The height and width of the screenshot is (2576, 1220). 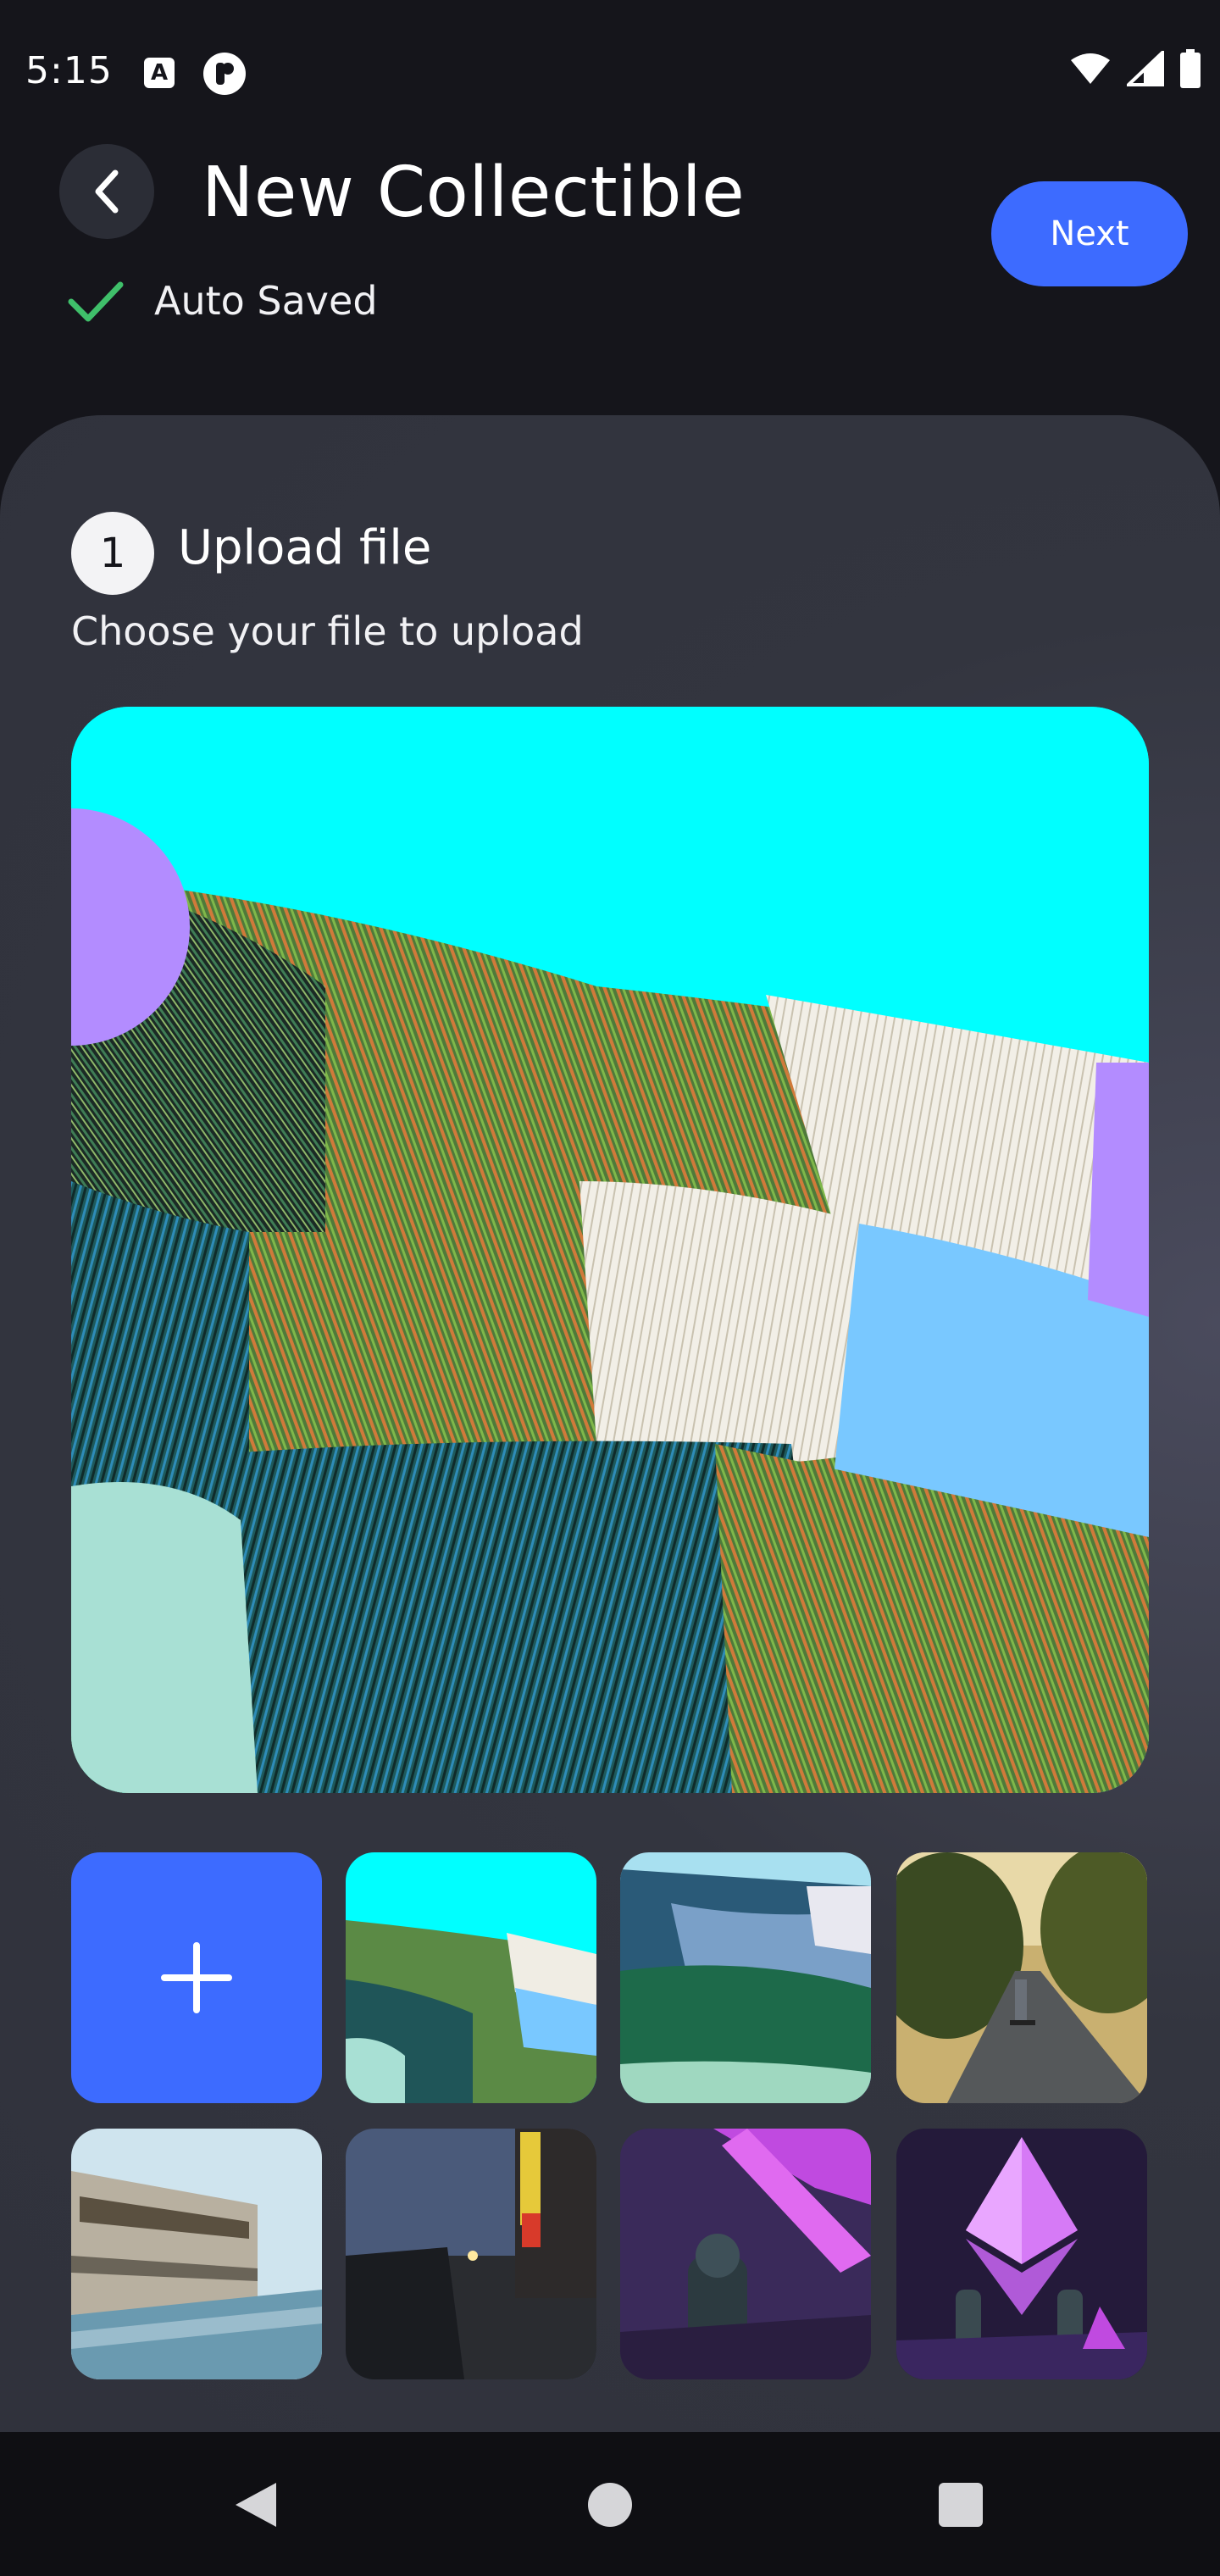 What do you see at coordinates (1145, 68) in the screenshot?
I see `signal-icon` at bounding box center [1145, 68].